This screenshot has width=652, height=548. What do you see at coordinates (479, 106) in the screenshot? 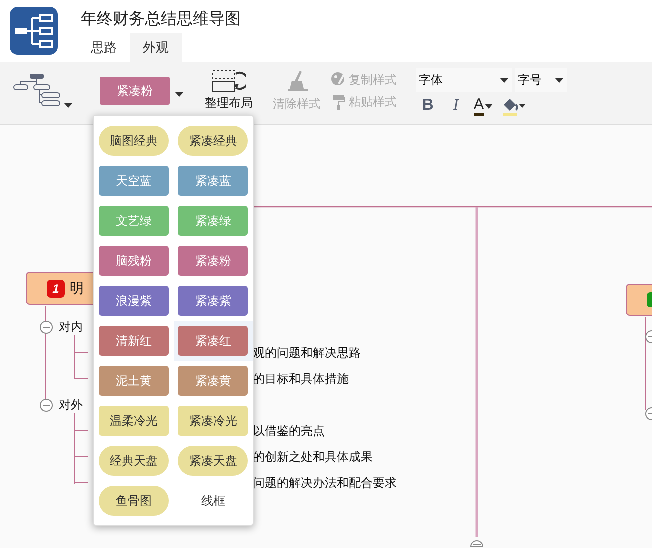
I see `font-color-button: A` at bounding box center [479, 106].